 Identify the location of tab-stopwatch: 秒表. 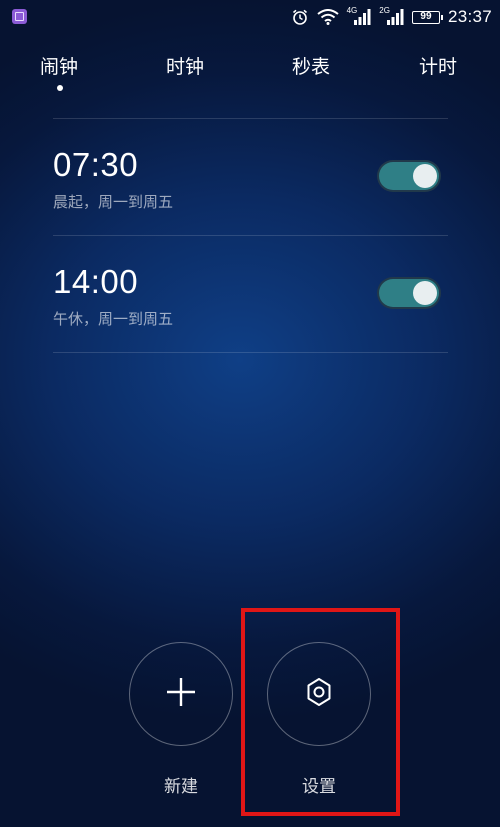
(311, 67).